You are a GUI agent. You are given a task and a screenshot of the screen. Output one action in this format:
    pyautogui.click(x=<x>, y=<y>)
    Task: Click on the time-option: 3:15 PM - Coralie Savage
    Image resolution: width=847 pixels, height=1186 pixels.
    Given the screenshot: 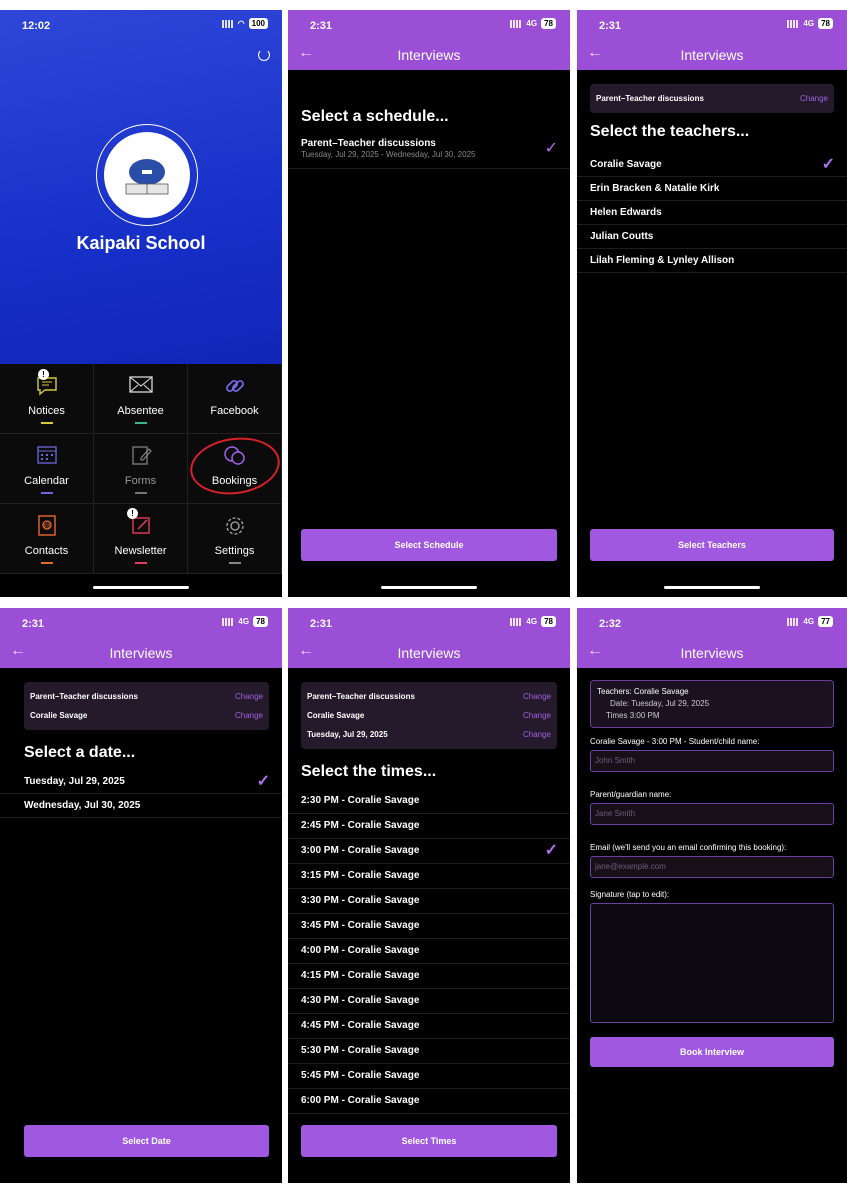 What is the action you would take?
    pyautogui.click(x=429, y=876)
    